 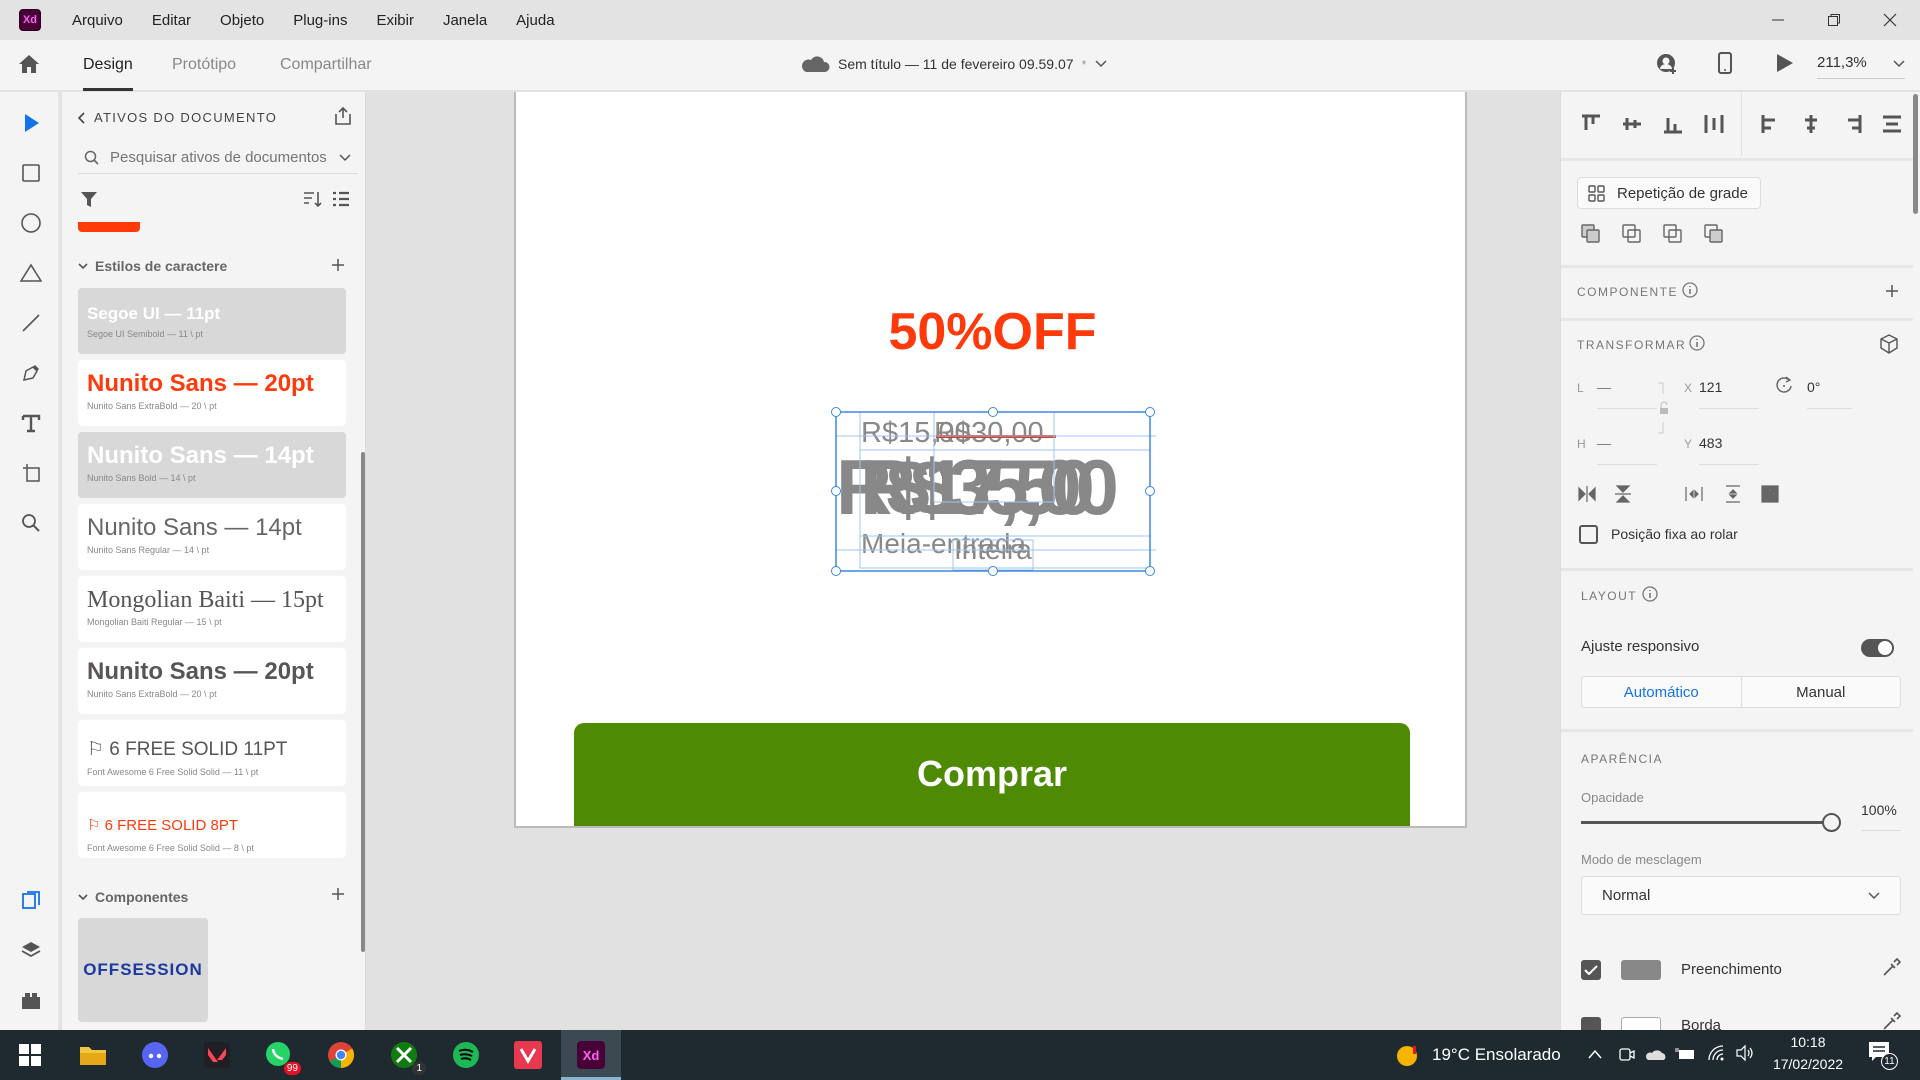 What do you see at coordinates (1741, 895) in the screenshot?
I see `blend-mode-select: Normal` at bounding box center [1741, 895].